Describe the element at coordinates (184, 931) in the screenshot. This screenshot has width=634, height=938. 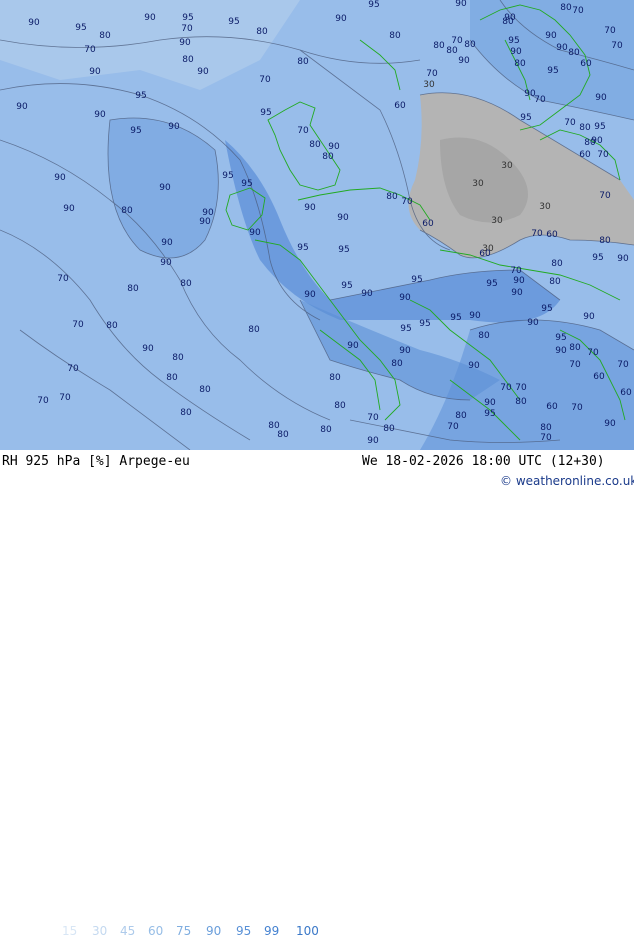
I see `legend-value: 75` at that location.